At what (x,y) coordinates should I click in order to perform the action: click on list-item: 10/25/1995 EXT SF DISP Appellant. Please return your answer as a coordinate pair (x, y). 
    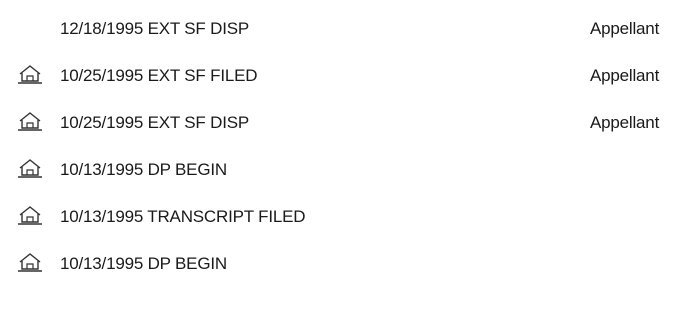
    Looking at the image, I should click on (343, 125).